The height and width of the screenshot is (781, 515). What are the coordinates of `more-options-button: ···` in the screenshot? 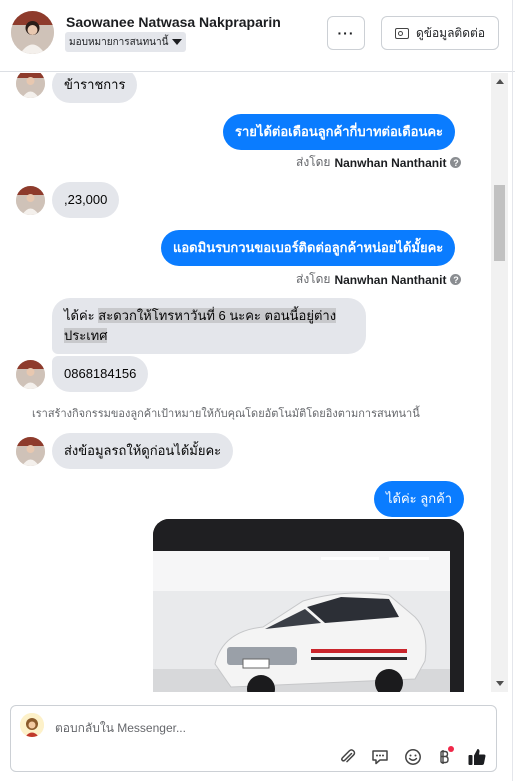 It's located at (346, 33).